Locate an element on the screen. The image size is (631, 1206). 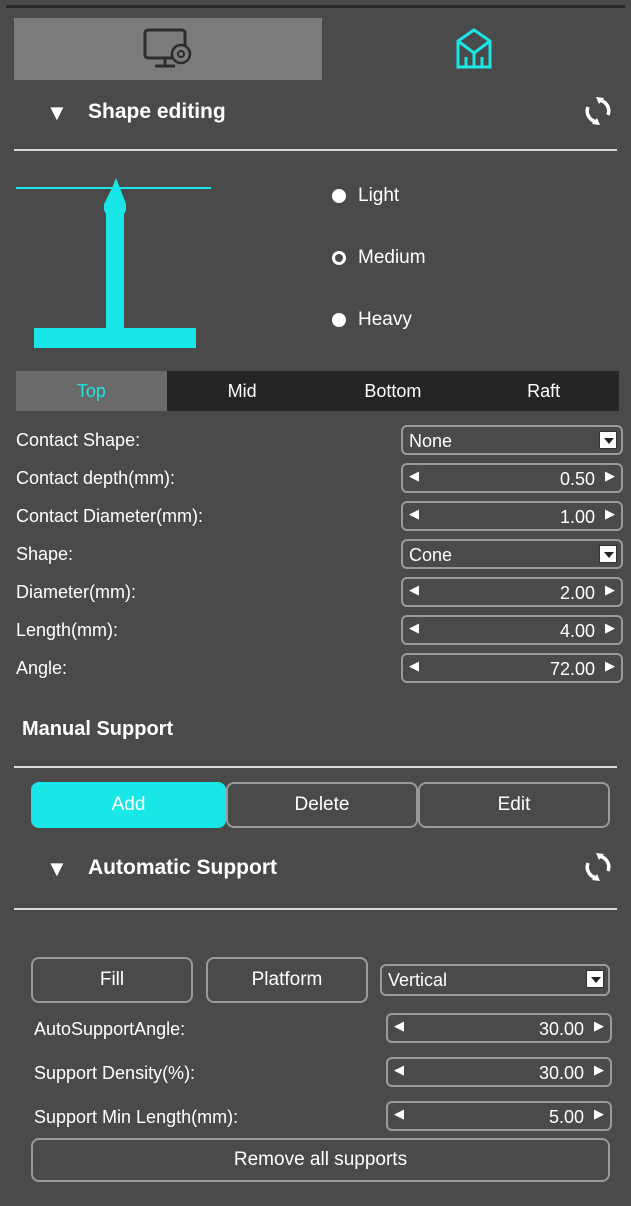
section-title: Automatic Support is located at coordinates (182, 867).